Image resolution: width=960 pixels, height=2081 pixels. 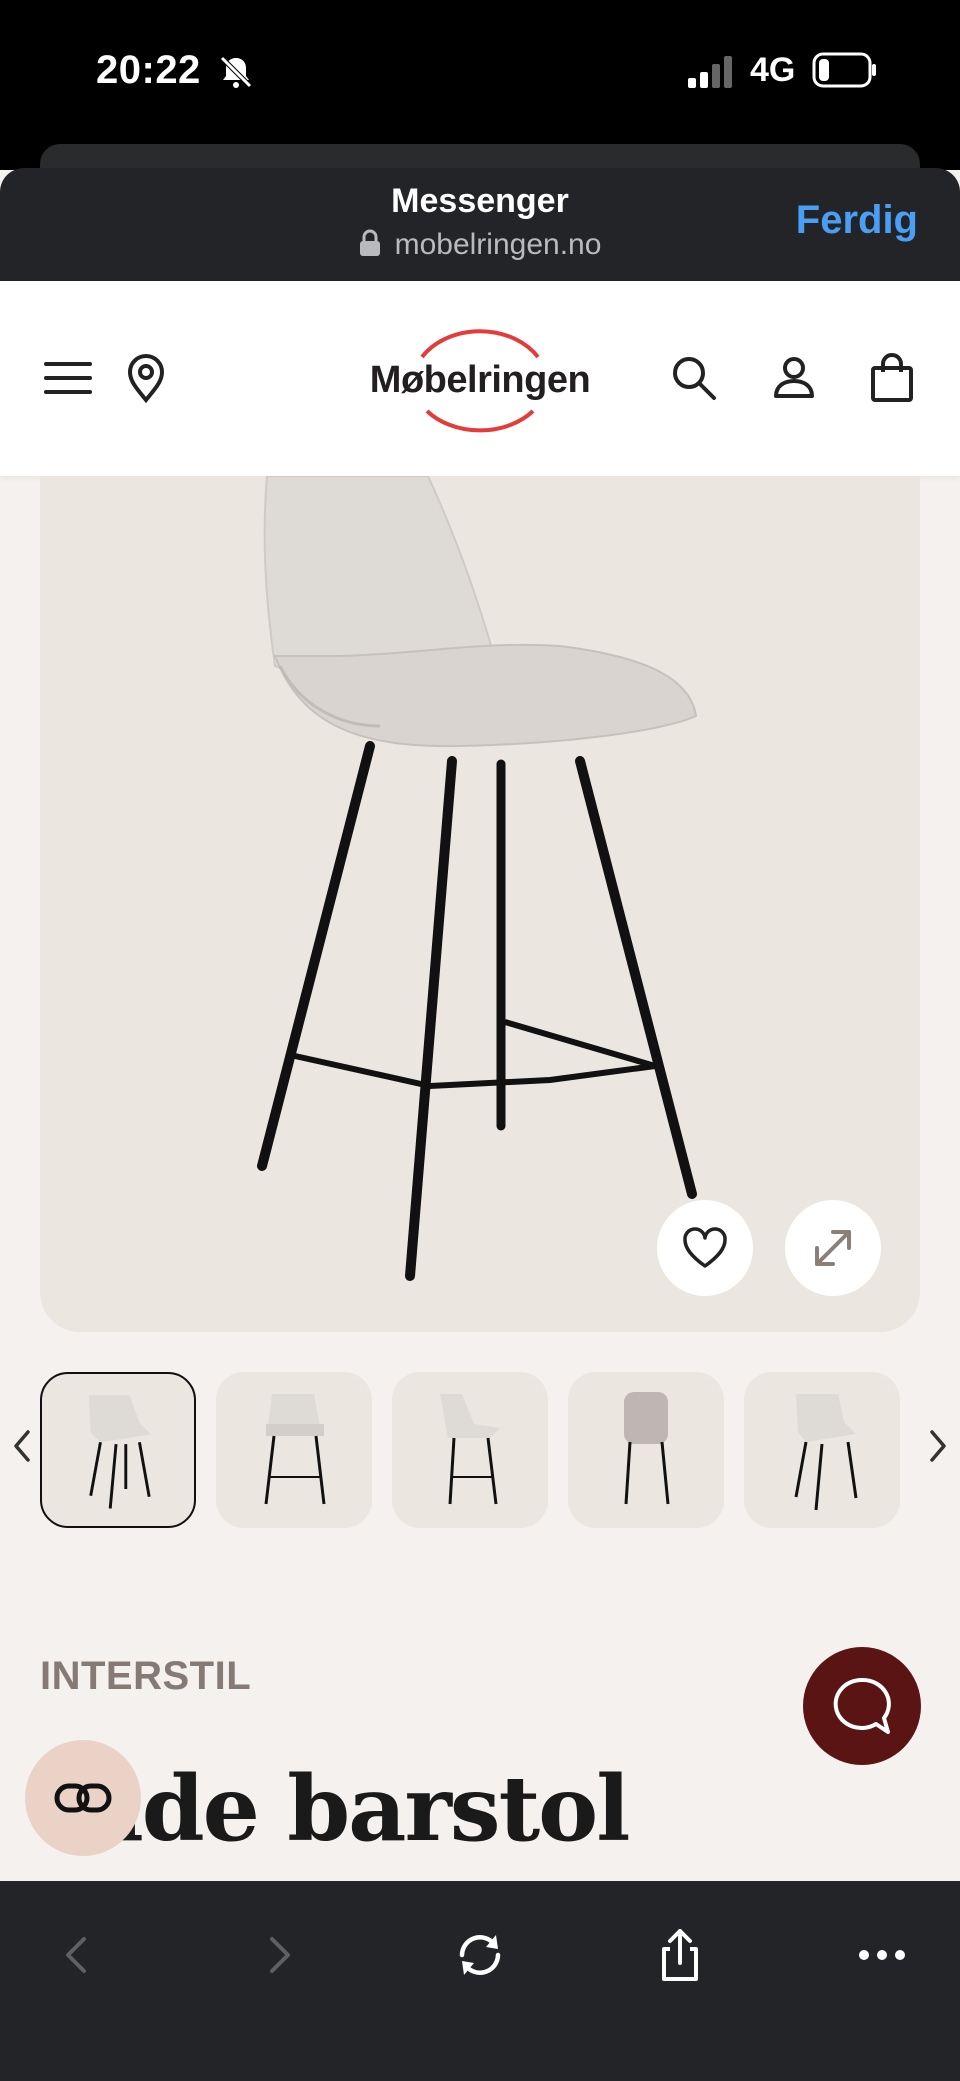 I want to click on share-button, so click(x=680, y=1955).